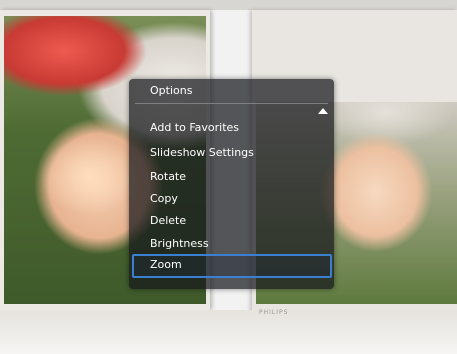  Describe the element at coordinates (164, 198) in the screenshot. I see `menu-item-copy: Copy` at that location.